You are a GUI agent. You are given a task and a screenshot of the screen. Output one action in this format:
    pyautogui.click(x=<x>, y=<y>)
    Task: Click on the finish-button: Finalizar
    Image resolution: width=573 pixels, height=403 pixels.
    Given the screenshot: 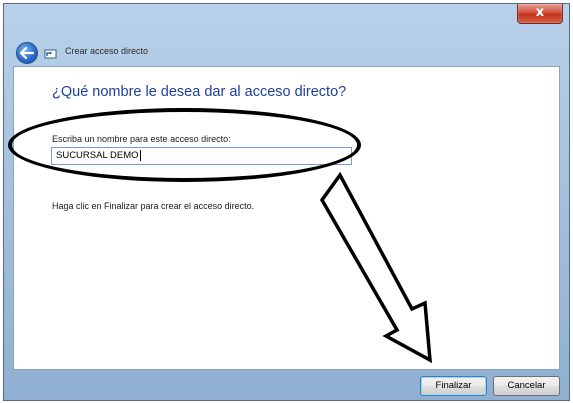 What is the action you would take?
    pyautogui.click(x=453, y=386)
    